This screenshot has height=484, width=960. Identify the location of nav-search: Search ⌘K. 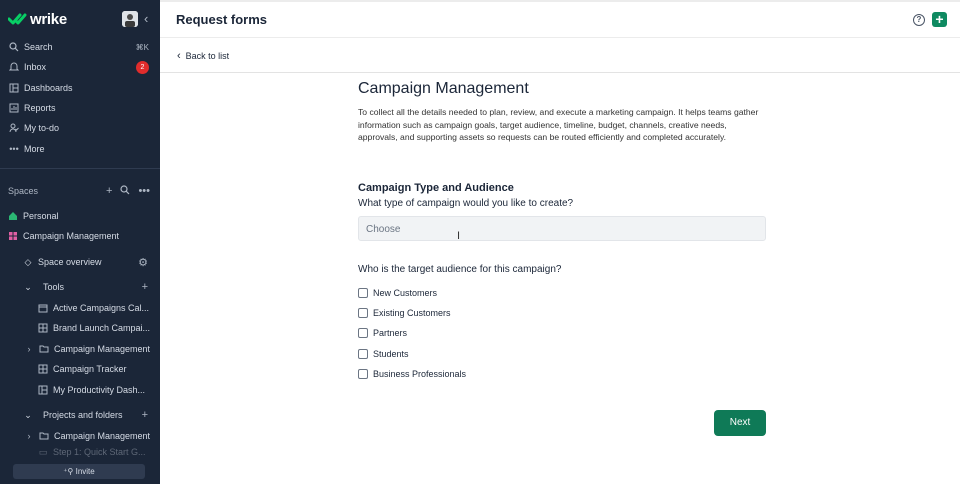
(80, 47).